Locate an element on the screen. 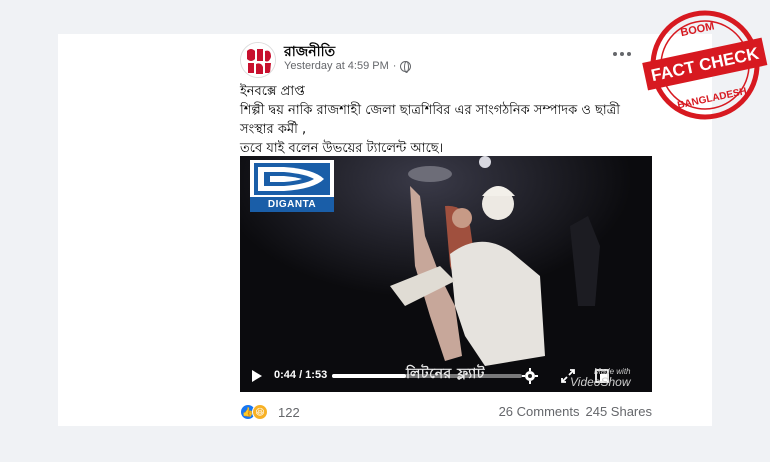 The height and width of the screenshot is (462, 770). post-timestamp-row: Yesterday at 4:59 PM · is located at coordinates (348, 66).